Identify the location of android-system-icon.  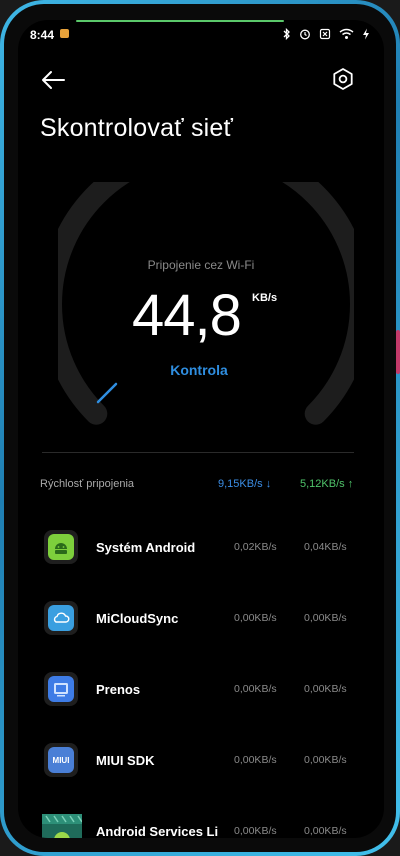
(61, 547).